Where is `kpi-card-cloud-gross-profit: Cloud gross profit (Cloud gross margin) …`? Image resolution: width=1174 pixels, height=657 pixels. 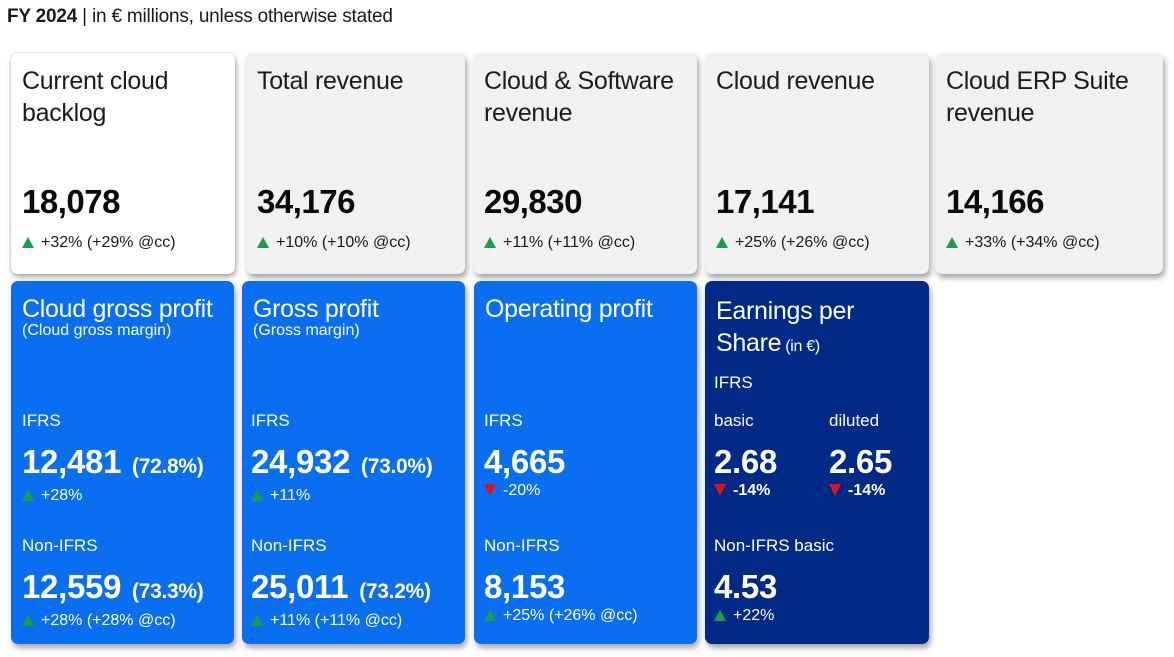 kpi-card-cloud-gross-profit: Cloud gross profit (Cloud gross margin) … is located at coordinates (122, 462).